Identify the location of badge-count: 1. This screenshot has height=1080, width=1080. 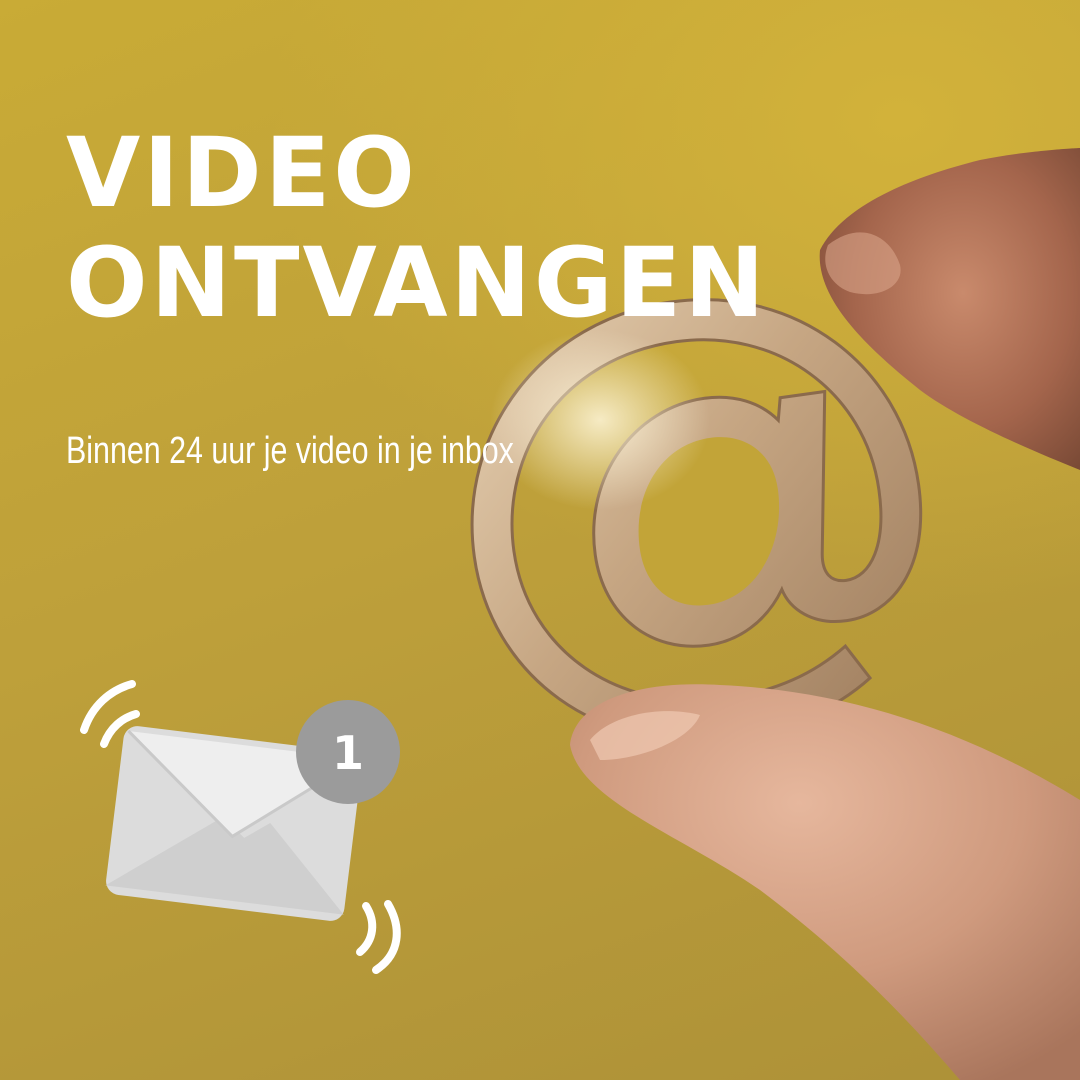
(348, 753).